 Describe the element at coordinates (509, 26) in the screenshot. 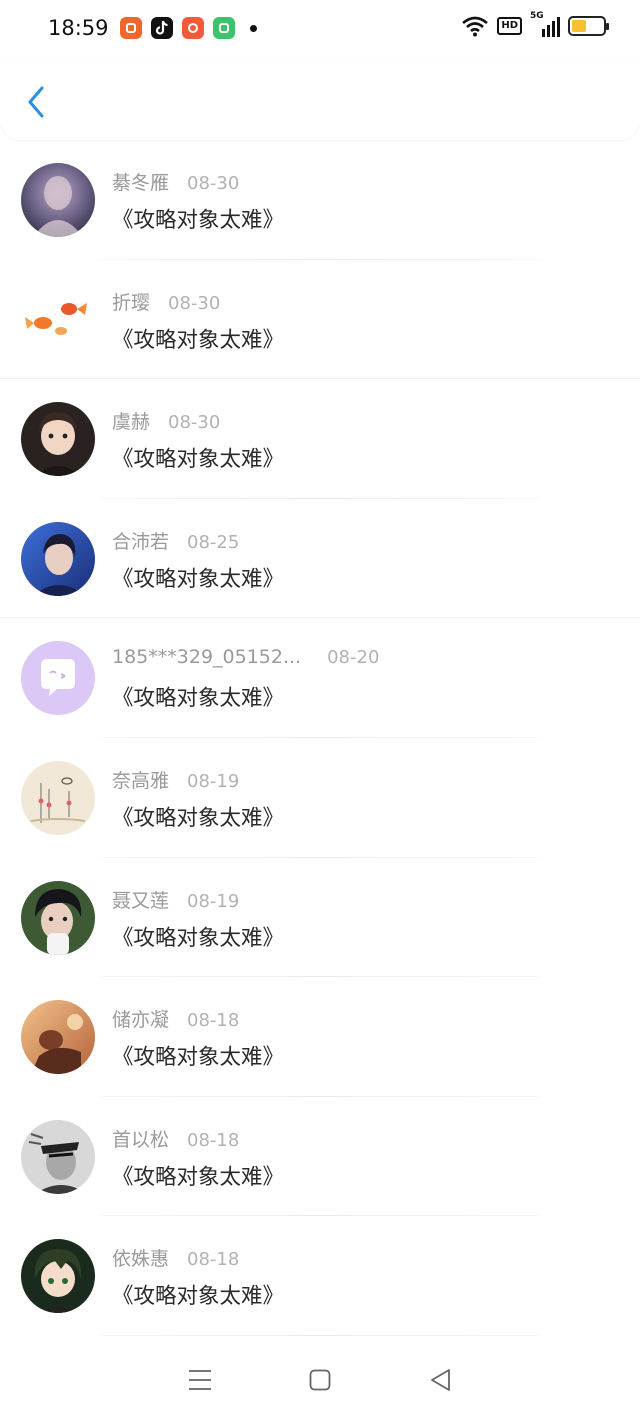

I see `hd-badge: HD` at that location.